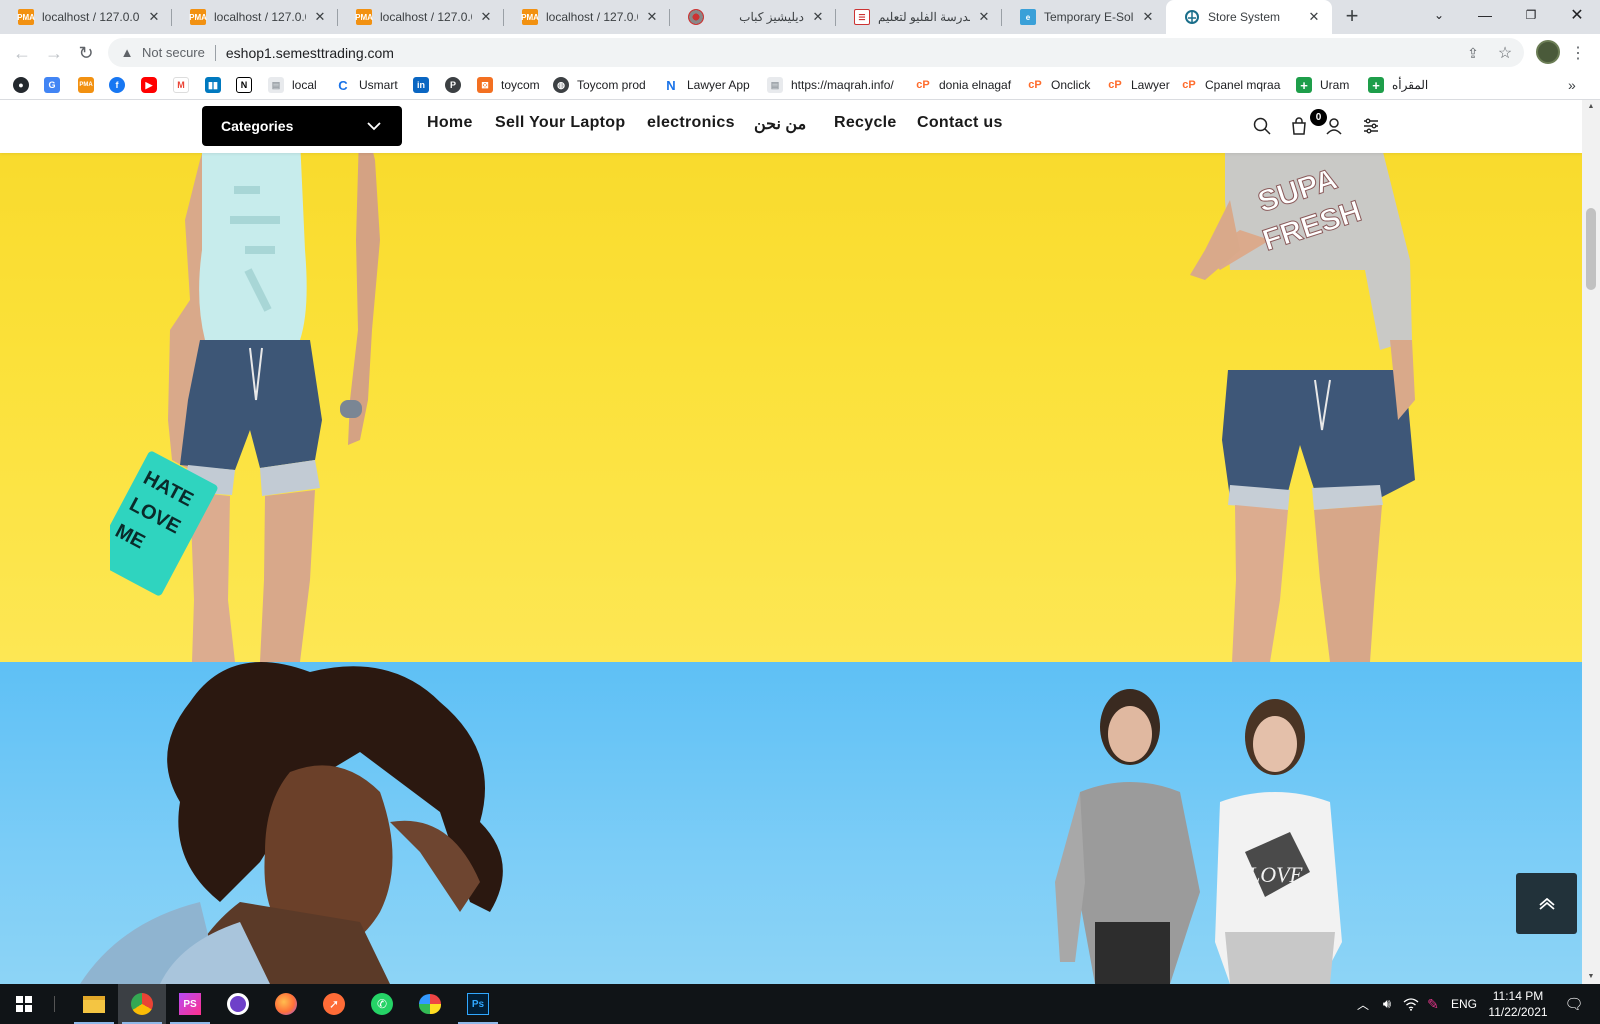 Image resolution: width=1600 pixels, height=1024 pixels. Describe the element at coordinates (430, 1004) in the screenshot. I see `taskbar-paint` at that location.